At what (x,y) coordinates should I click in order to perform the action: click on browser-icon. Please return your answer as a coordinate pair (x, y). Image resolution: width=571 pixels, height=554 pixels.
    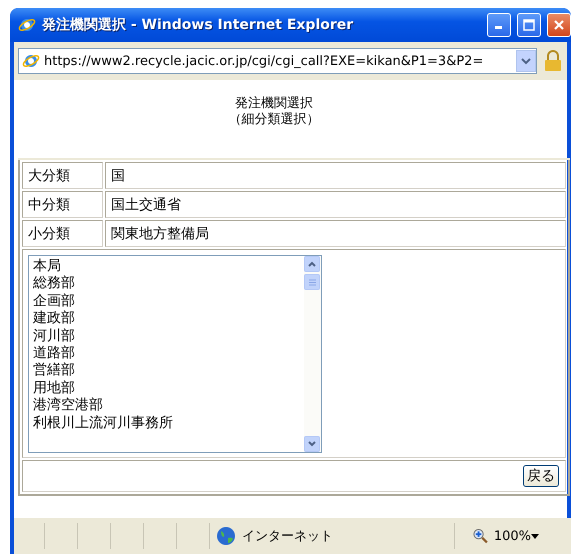
    Looking at the image, I should click on (27, 25).